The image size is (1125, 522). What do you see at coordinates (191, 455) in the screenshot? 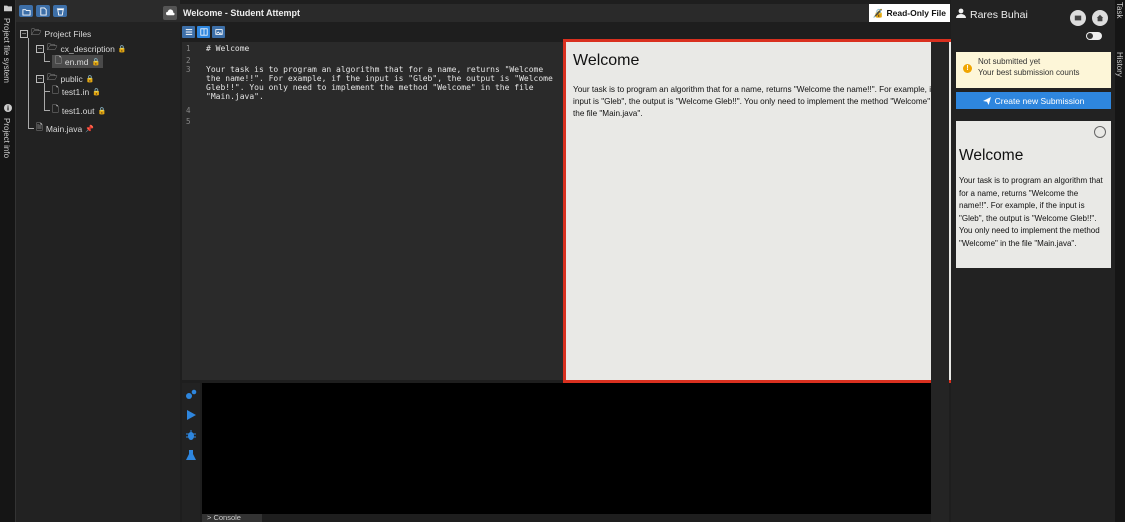
I see `flask-icon` at bounding box center [191, 455].